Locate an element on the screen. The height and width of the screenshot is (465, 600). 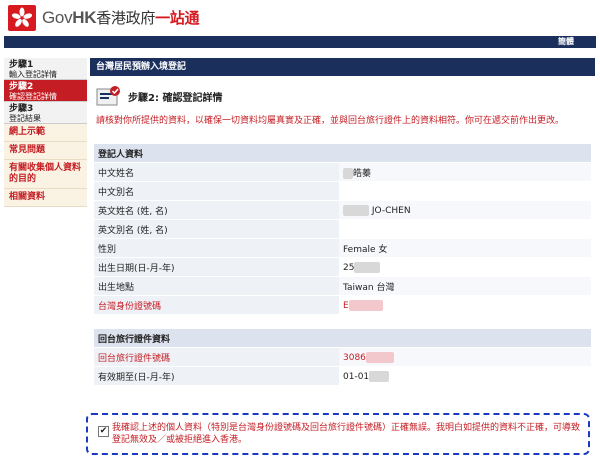
travel-document-table: 回台旅行證件資料 回台旅行證件號碼 3086 有效期至(日-月-年) 01-01 is located at coordinates (342, 357).